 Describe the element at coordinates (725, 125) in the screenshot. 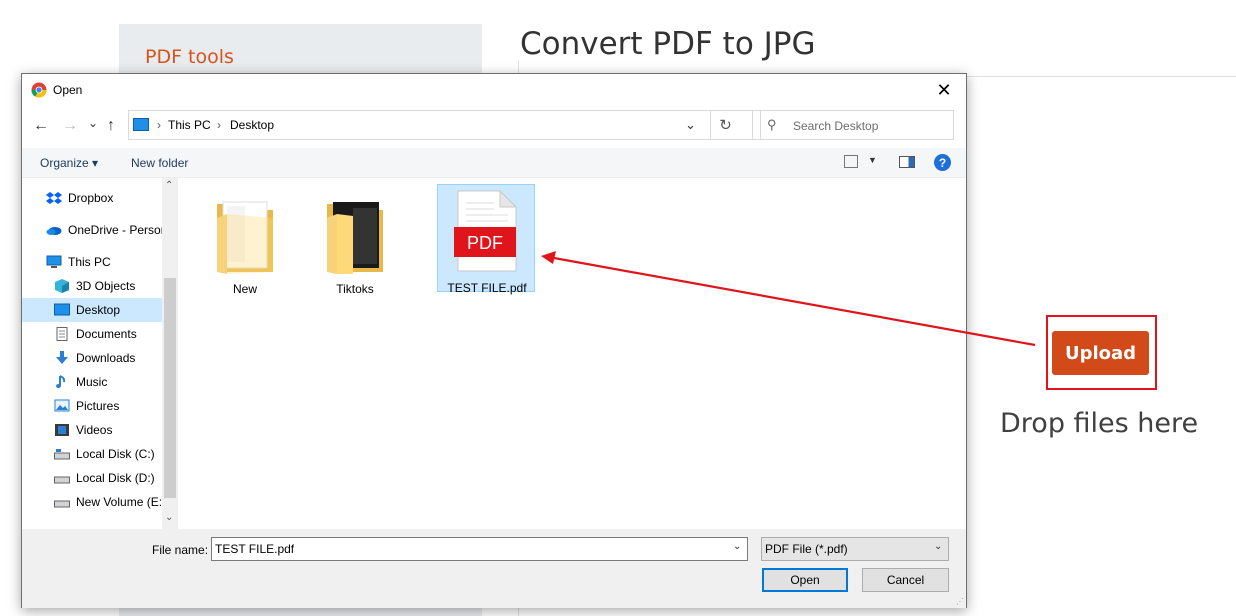

I see `refresh-icon: ↻` at that location.